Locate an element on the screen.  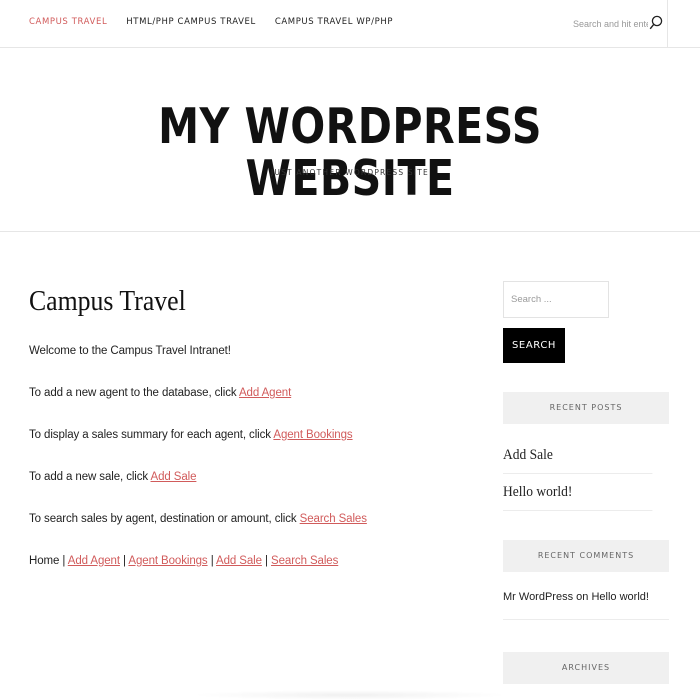
nav-item-html-php-campus-travel: HTML/PHP CAMPUS TRAVEL is located at coordinates (191, 22).